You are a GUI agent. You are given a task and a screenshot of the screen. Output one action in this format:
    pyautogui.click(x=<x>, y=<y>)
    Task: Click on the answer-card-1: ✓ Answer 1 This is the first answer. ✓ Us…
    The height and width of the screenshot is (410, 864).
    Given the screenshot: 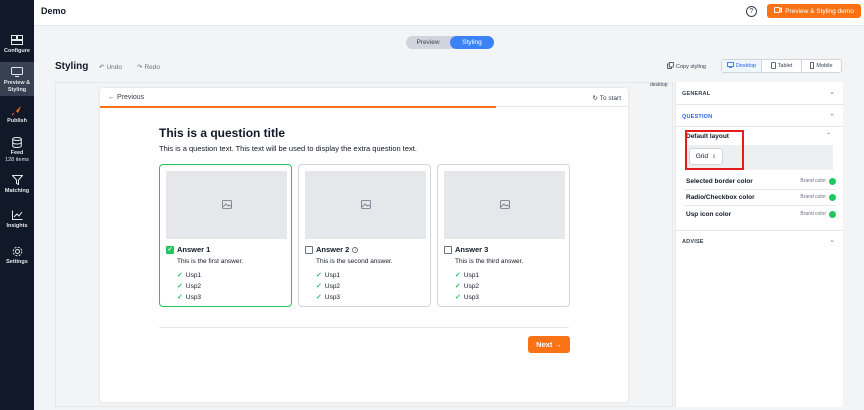 What is the action you would take?
    pyautogui.click(x=225, y=235)
    